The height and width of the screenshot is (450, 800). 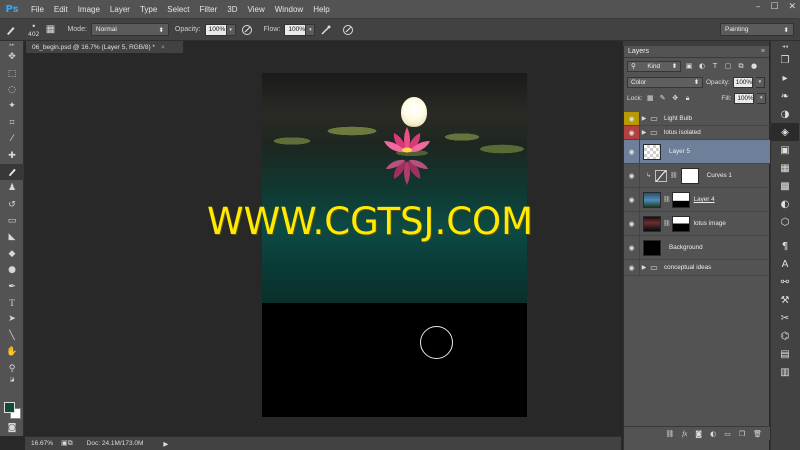 I want to click on adjustments-panel-icon: ◐, so click(x=785, y=204).